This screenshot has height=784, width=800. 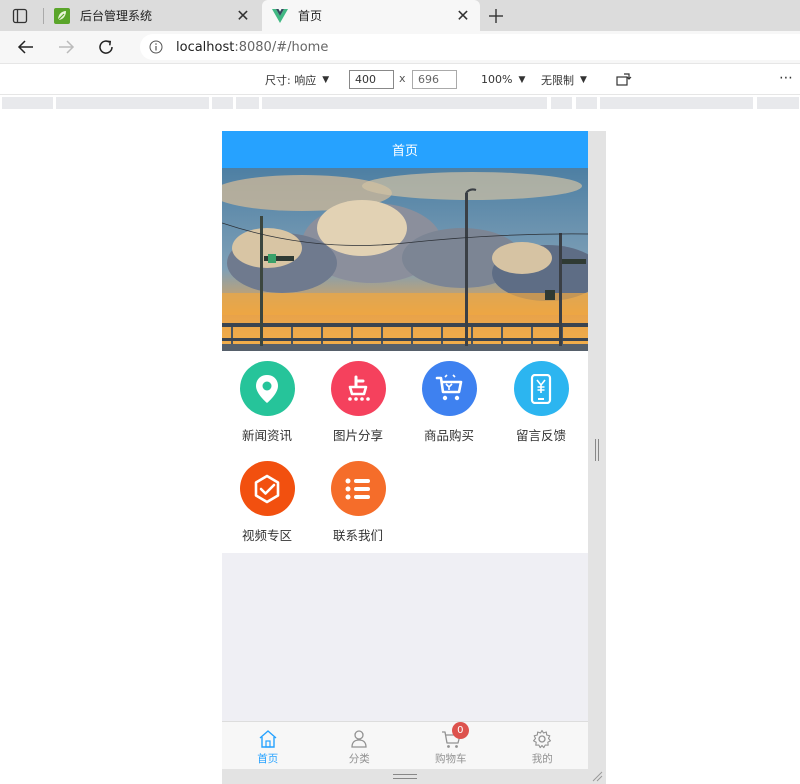 I want to click on grid-item-shopping: 商品购买, so click(x=449, y=401).